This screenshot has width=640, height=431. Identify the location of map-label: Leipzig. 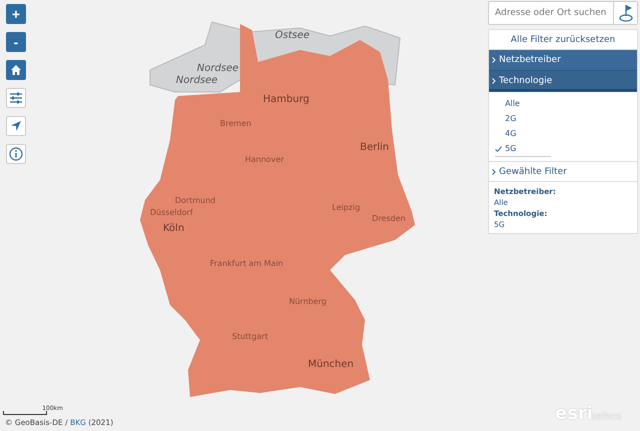
(346, 207).